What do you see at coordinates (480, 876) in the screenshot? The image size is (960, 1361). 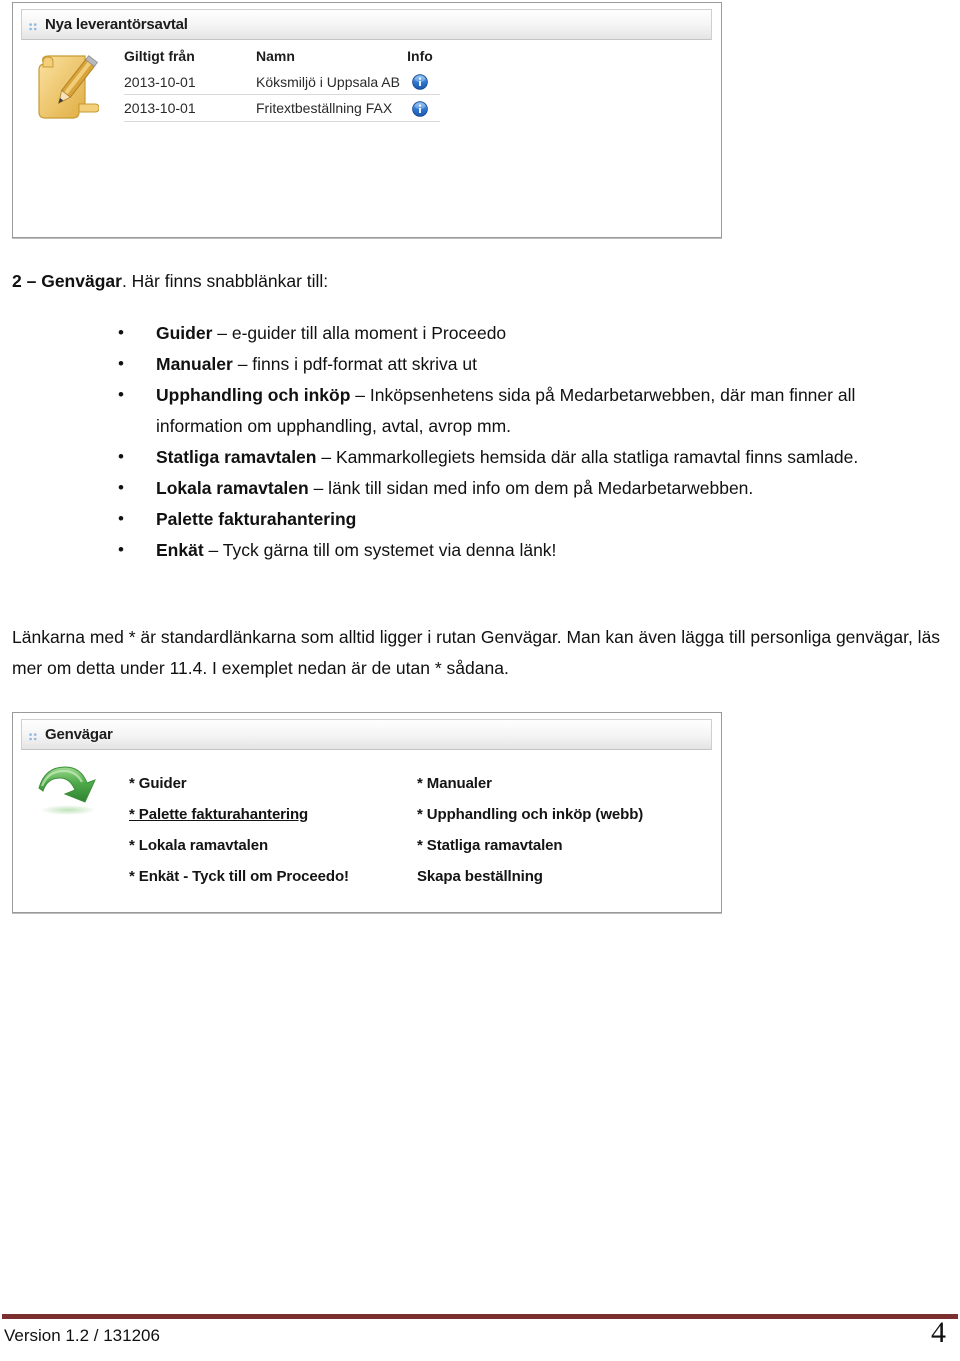 I see `shortcut-link-skapa-bestallning: Skapa beställning` at bounding box center [480, 876].